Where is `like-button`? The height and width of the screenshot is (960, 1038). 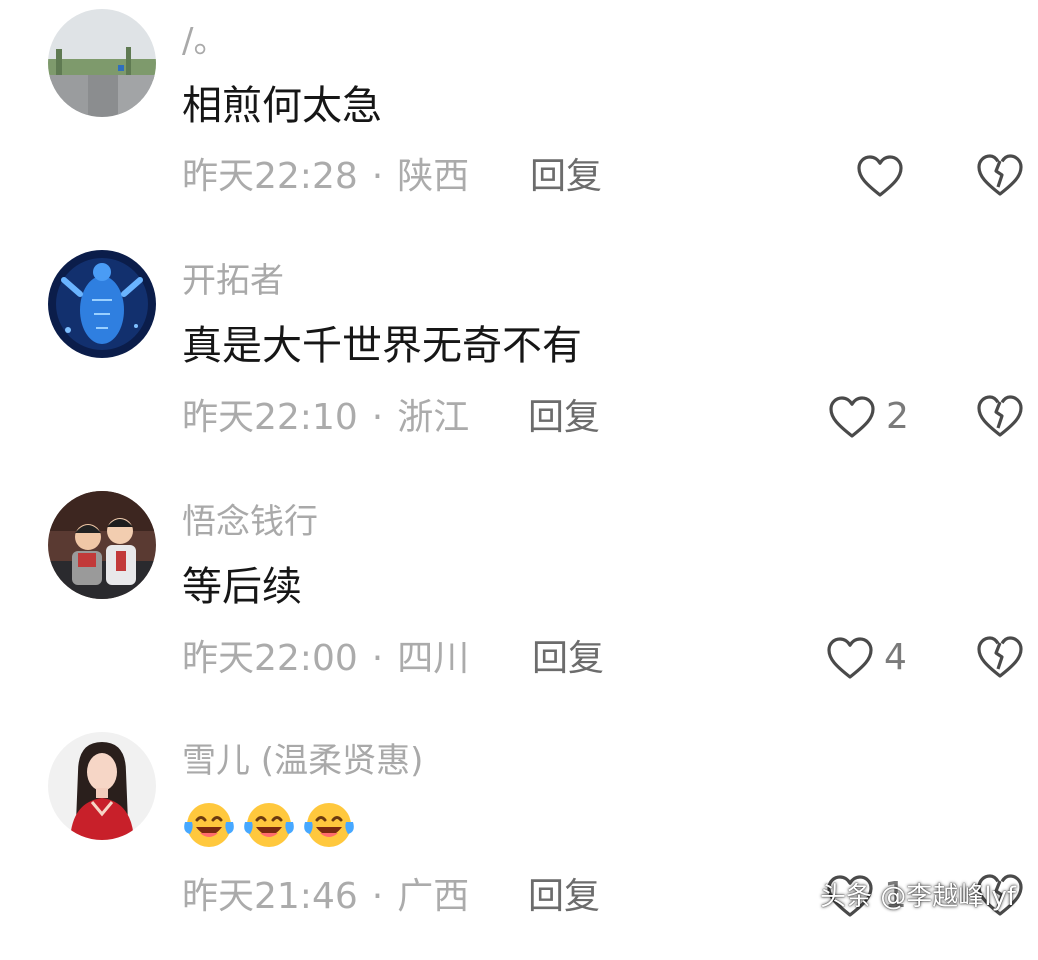 like-button is located at coordinates (885, 176).